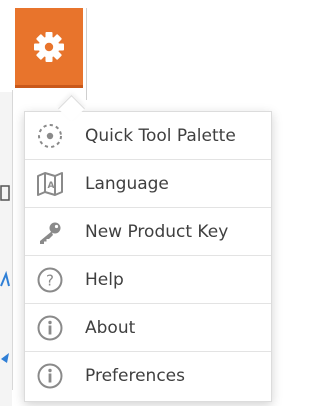  I want to click on menu-item-new-product-key: New Product Key, so click(148, 232).